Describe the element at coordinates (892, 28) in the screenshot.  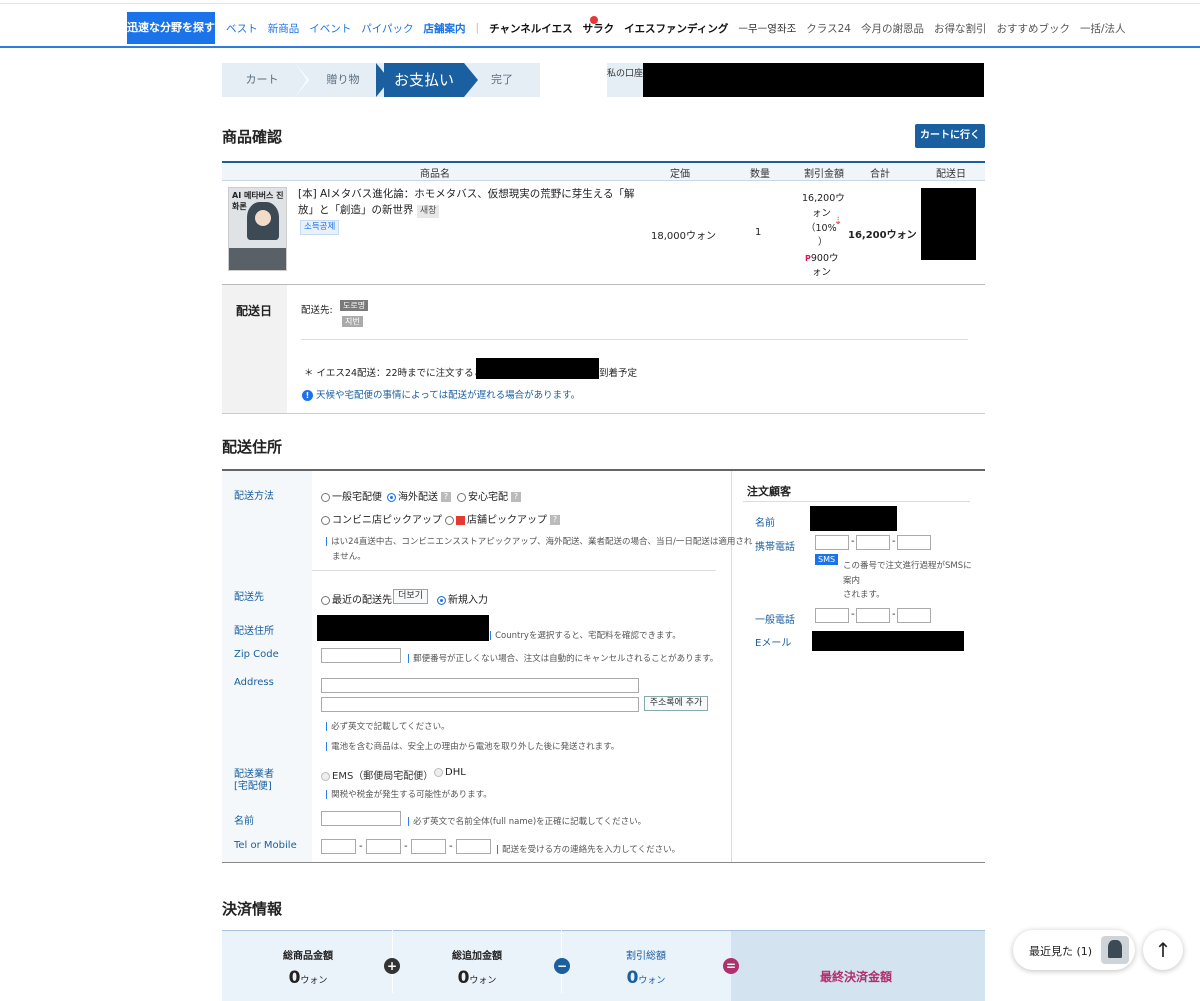
I see `nav-link-gifts: 今月の謝恩品` at that location.